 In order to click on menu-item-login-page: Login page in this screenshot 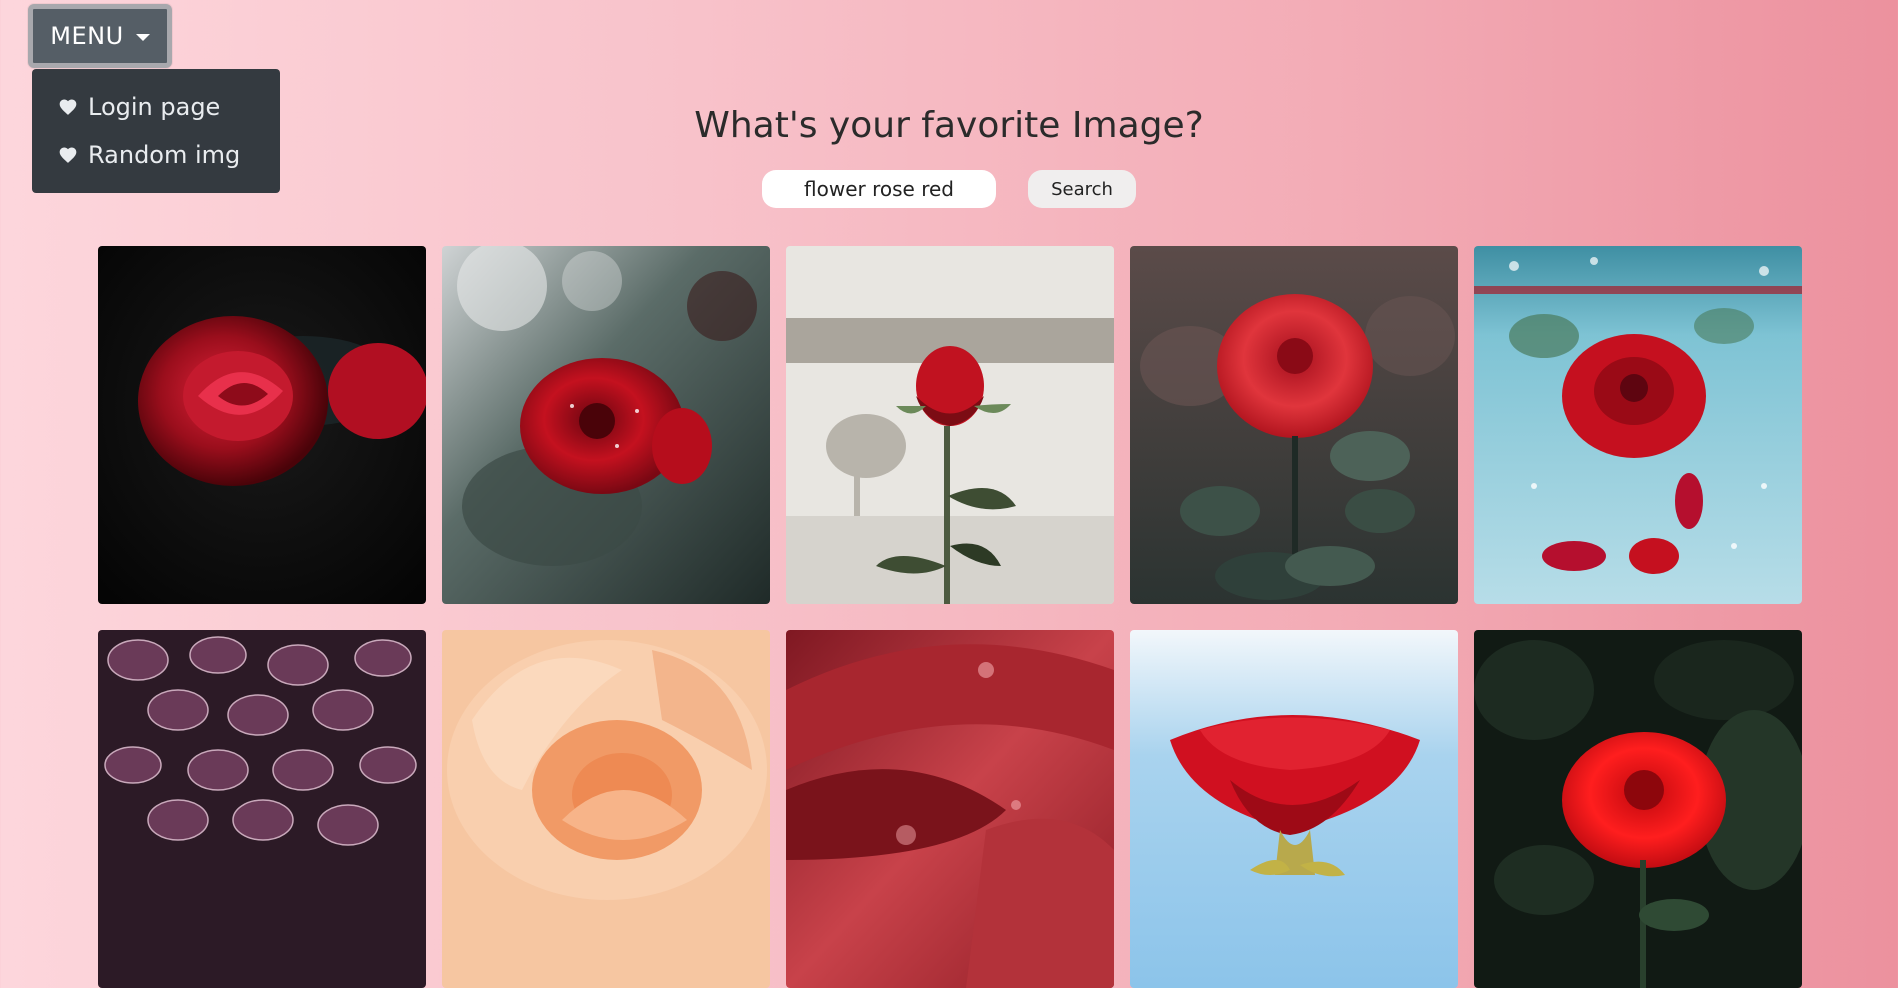, I will do `click(156, 107)`.